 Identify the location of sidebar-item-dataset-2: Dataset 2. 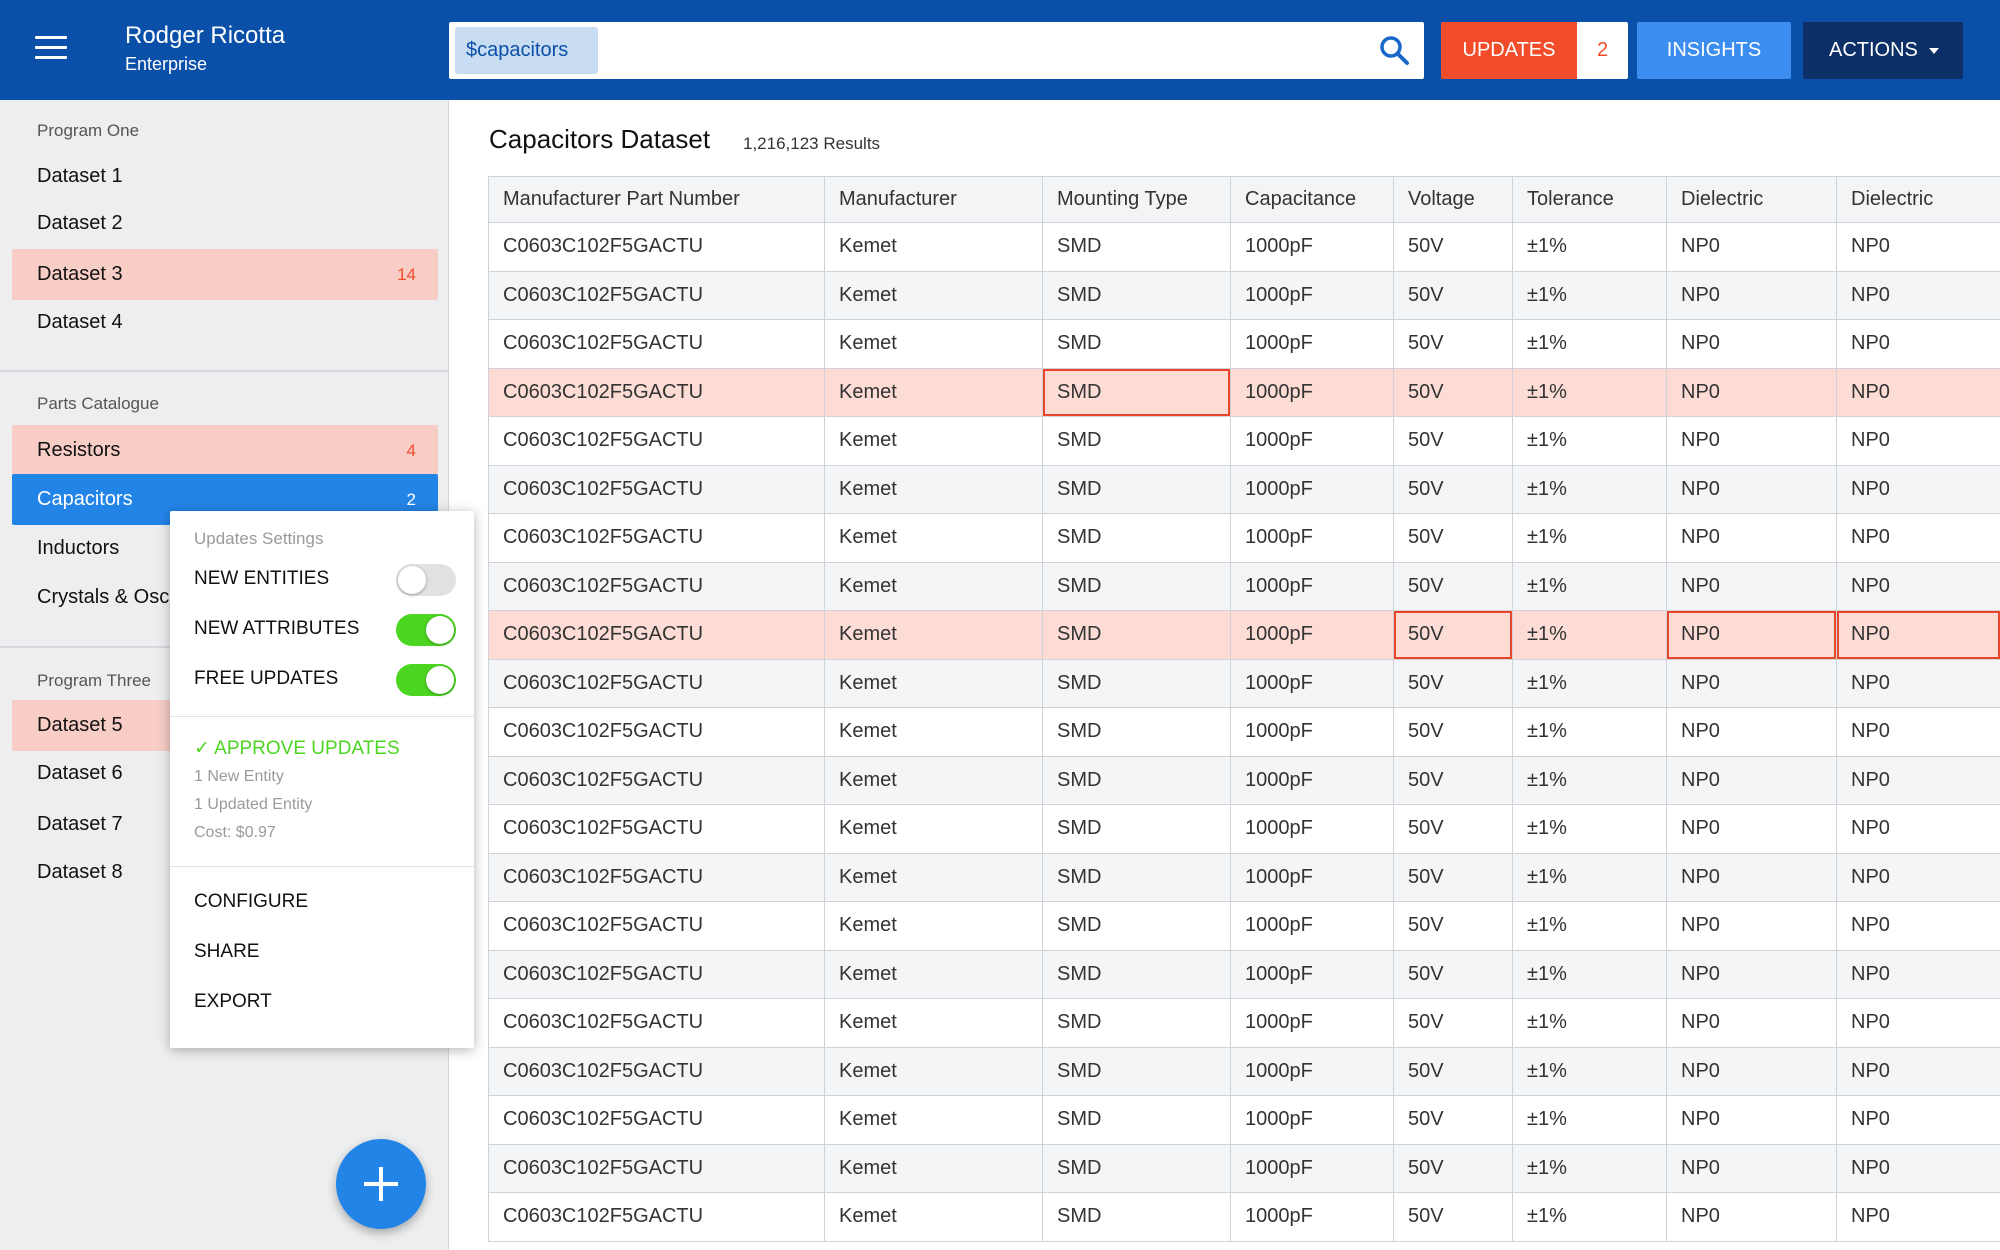
(225, 223).